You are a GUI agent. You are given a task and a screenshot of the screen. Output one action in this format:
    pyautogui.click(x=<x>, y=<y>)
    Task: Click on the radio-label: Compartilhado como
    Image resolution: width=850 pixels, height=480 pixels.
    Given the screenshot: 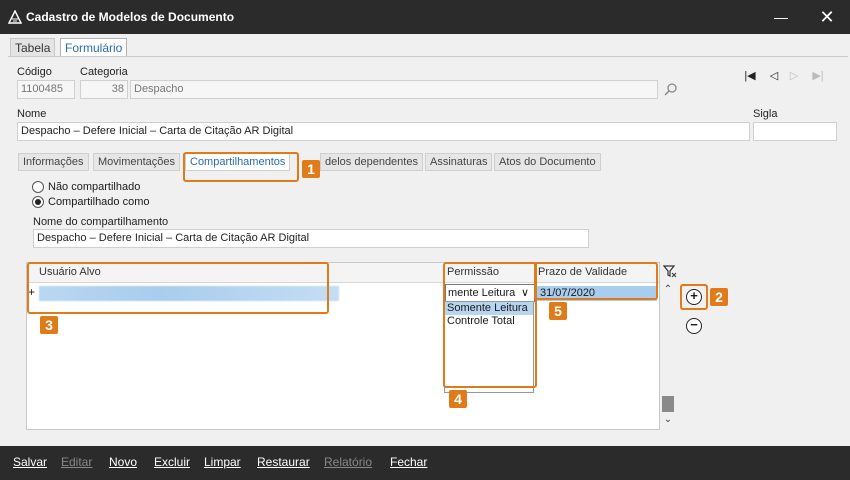 What is the action you would take?
    pyautogui.click(x=99, y=202)
    